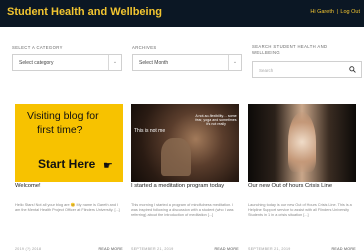 This screenshot has width=364, height=251. I want to click on search-icon, so click(352, 69).